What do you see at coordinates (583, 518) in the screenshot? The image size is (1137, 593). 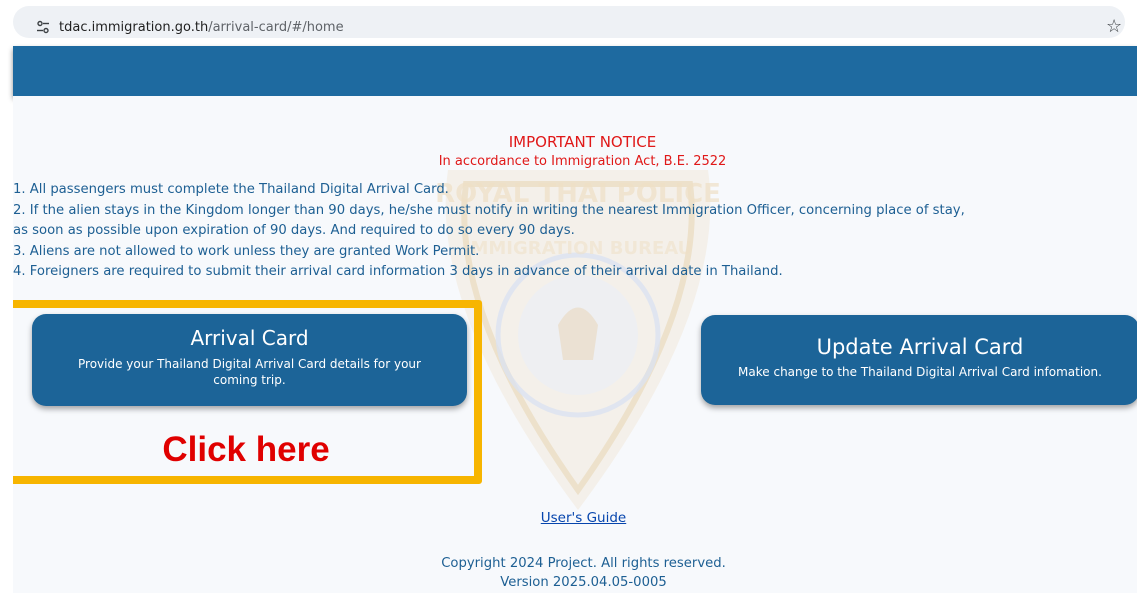 I see `users-guide-link: User's Guide` at bounding box center [583, 518].